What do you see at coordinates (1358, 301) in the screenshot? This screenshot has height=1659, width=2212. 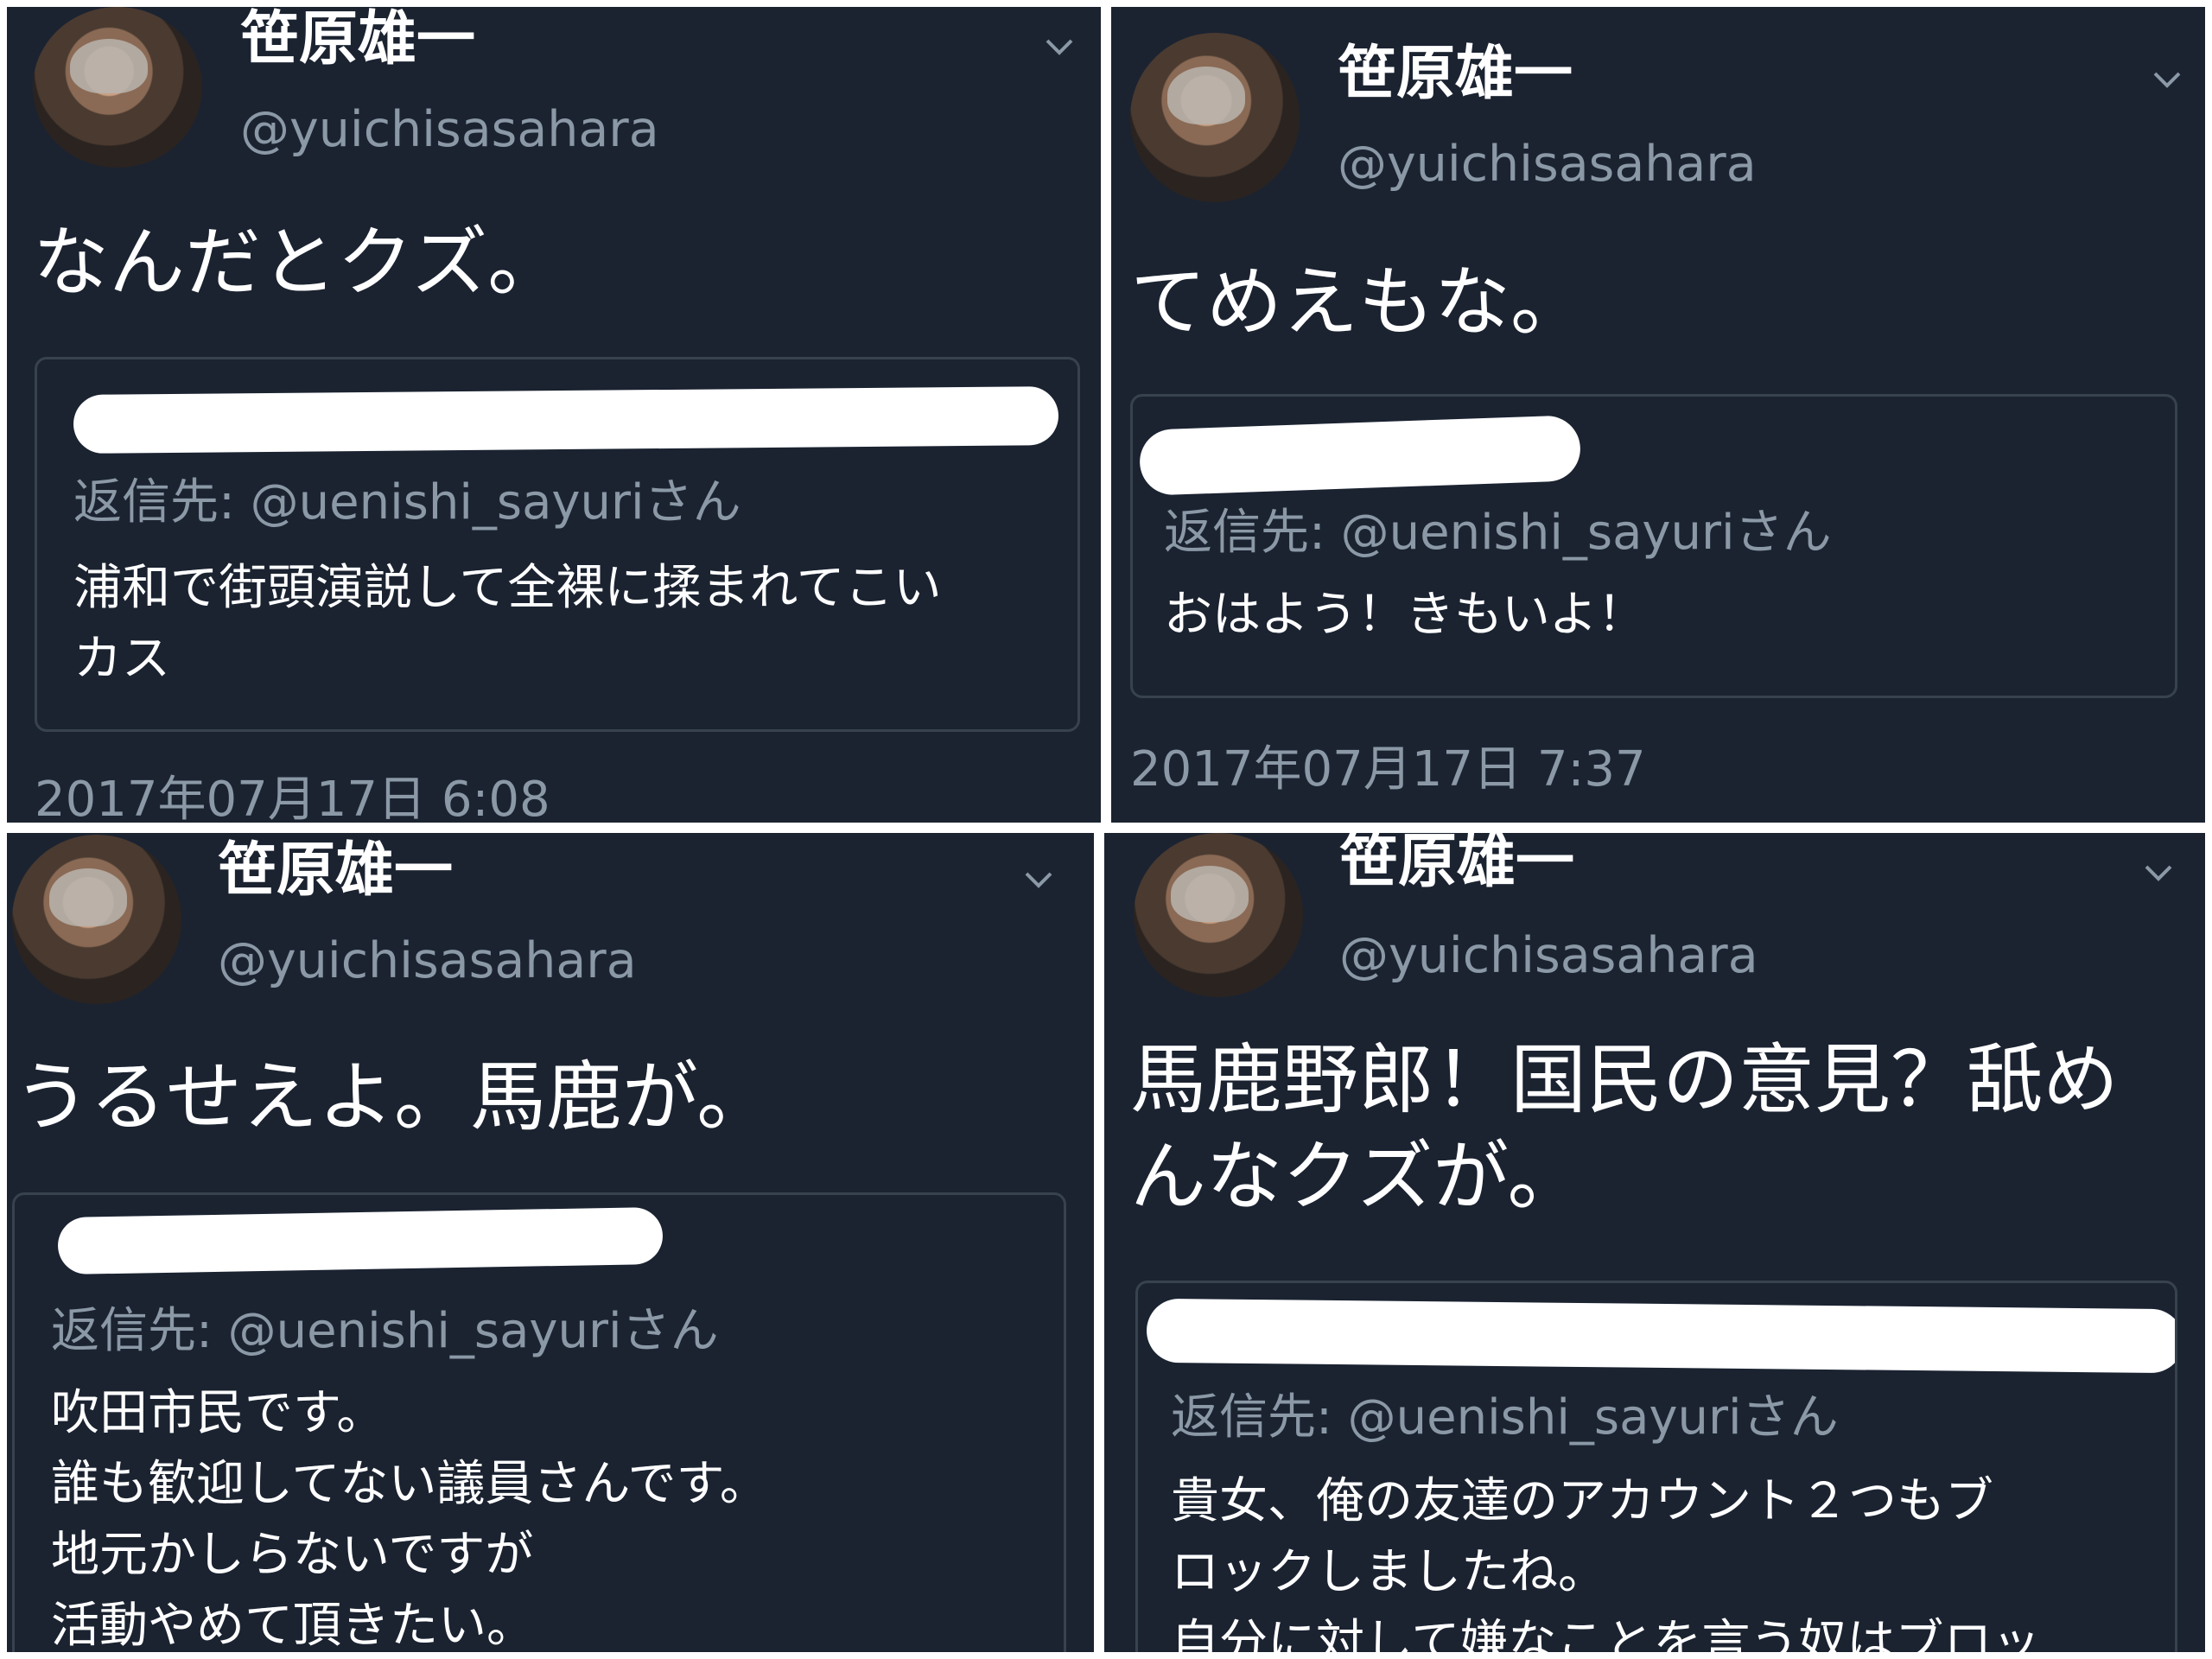 I see `tweet-text: てめえもな。` at bounding box center [1358, 301].